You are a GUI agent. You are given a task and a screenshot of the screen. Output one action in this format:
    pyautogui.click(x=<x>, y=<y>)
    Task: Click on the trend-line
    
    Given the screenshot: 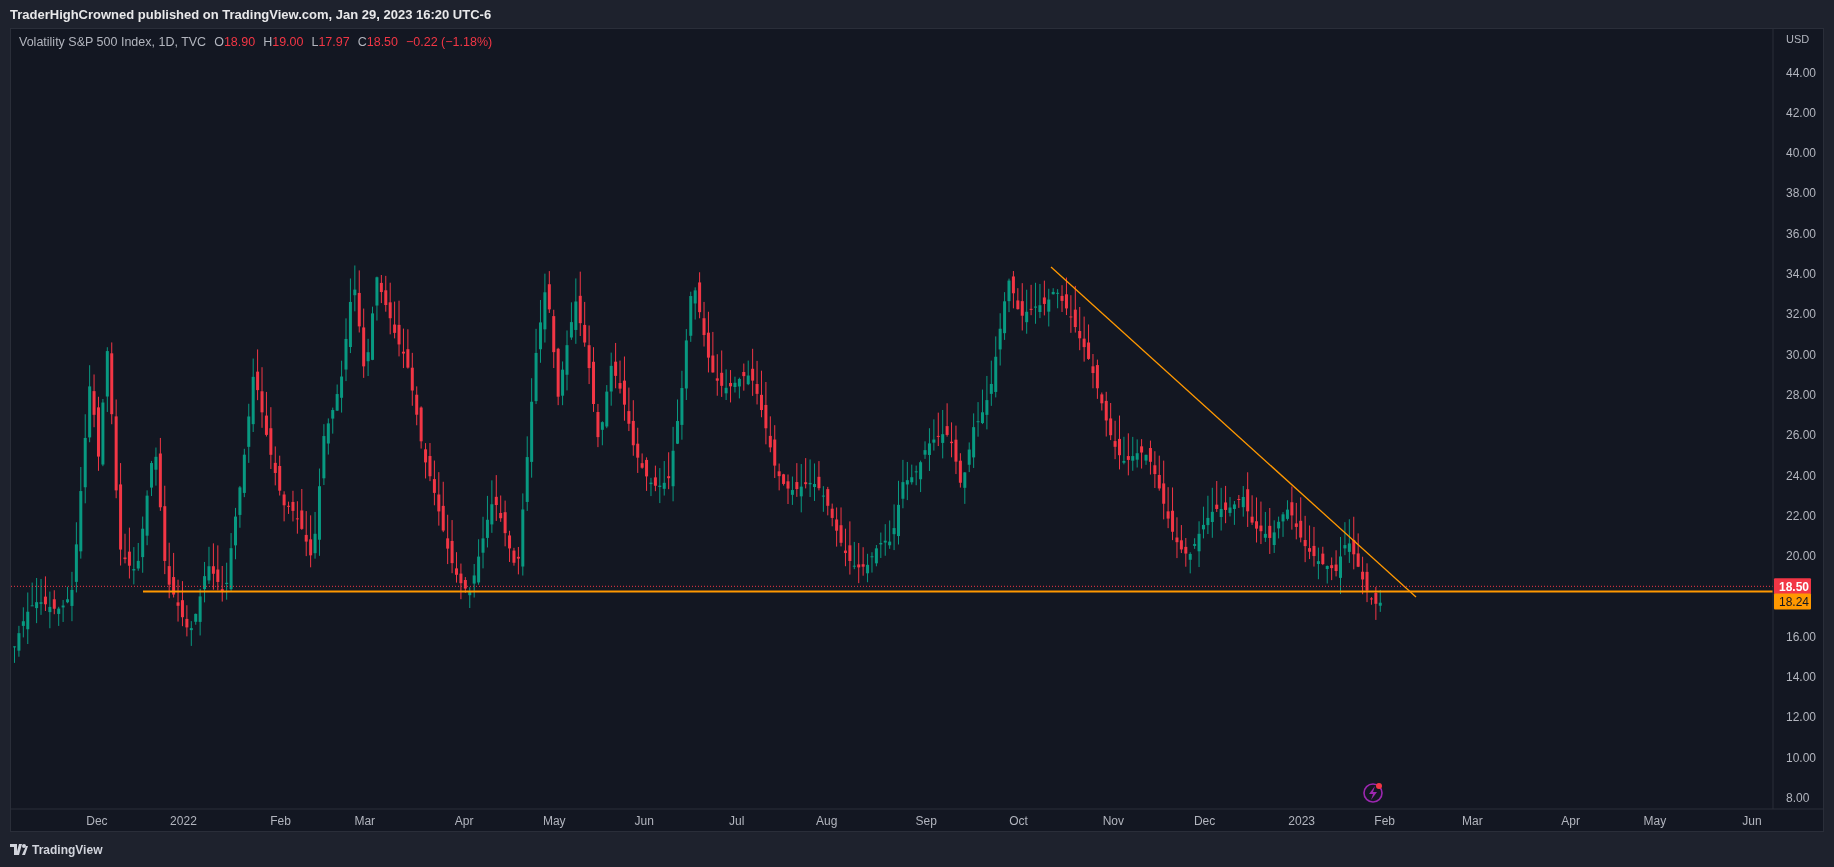 What is the action you would take?
    pyautogui.click(x=1233, y=432)
    